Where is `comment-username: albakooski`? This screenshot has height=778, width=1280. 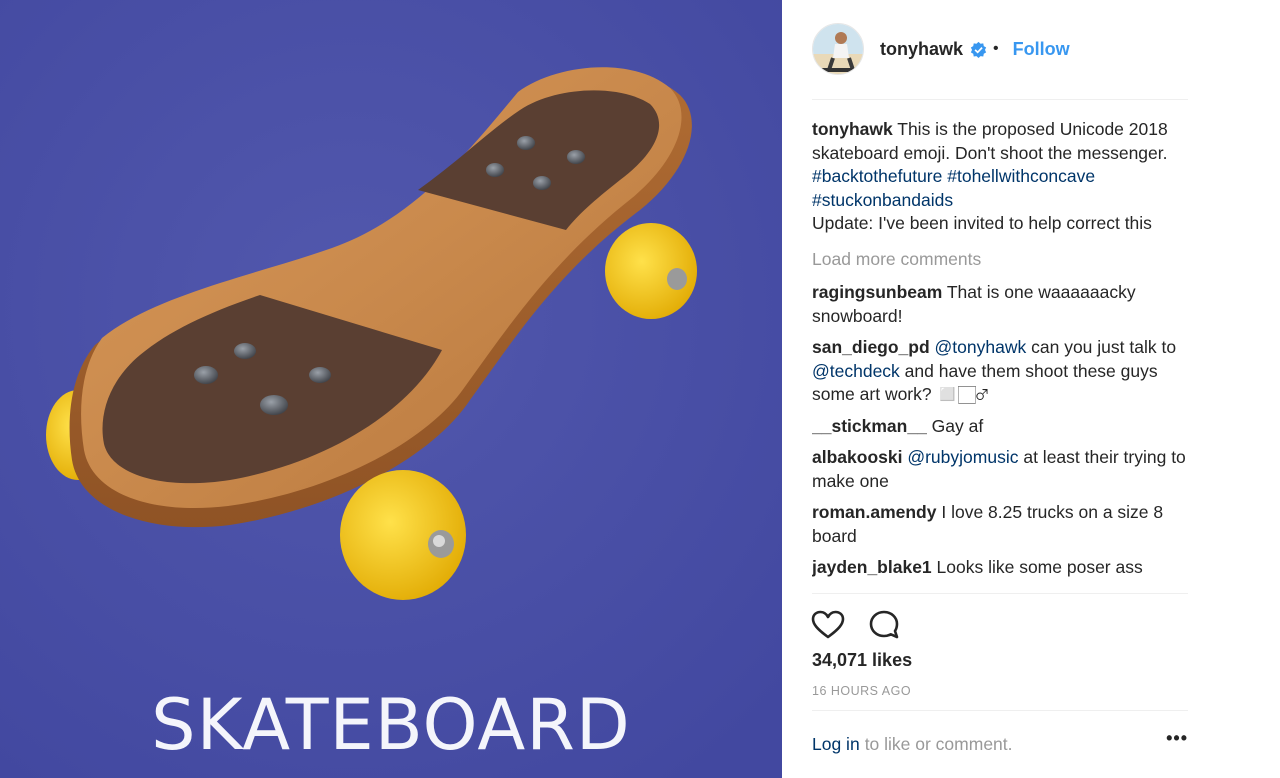 comment-username: albakooski is located at coordinates (857, 457).